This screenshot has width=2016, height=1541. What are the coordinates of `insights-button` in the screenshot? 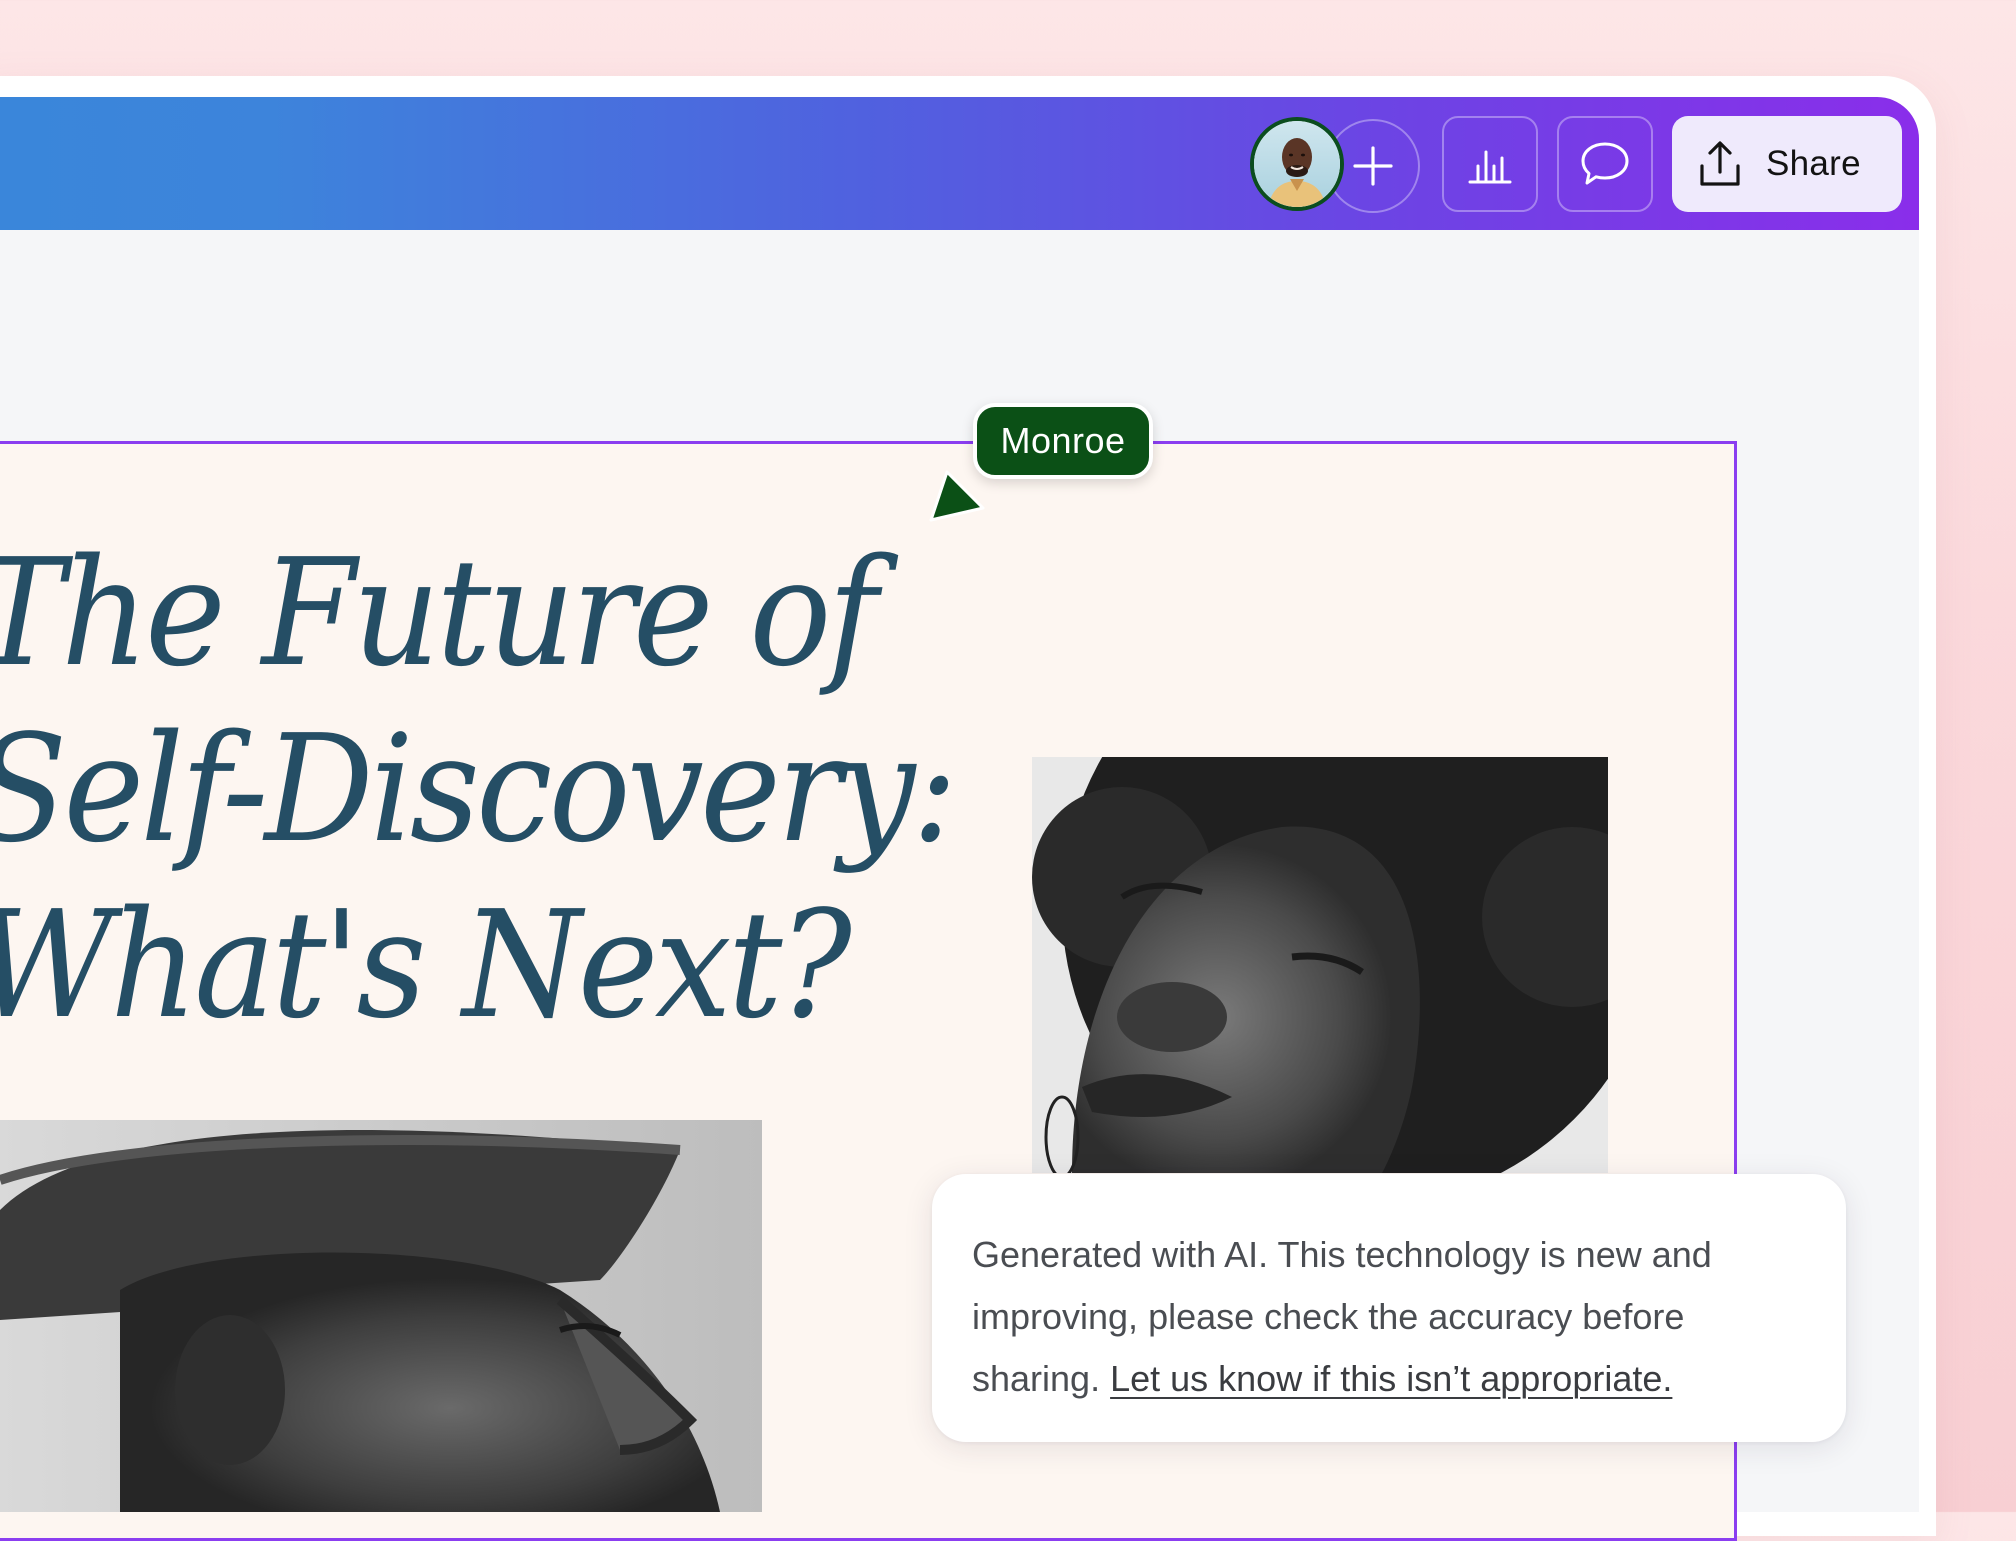 It's located at (1490, 164).